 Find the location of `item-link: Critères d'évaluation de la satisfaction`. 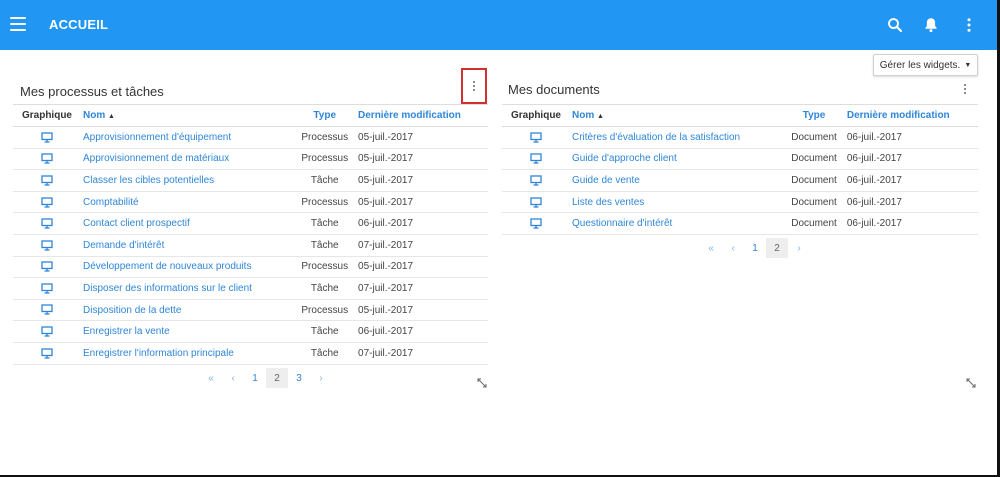

item-link: Critères d'évaluation de la satisfaction is located at coordinates (656, 137).